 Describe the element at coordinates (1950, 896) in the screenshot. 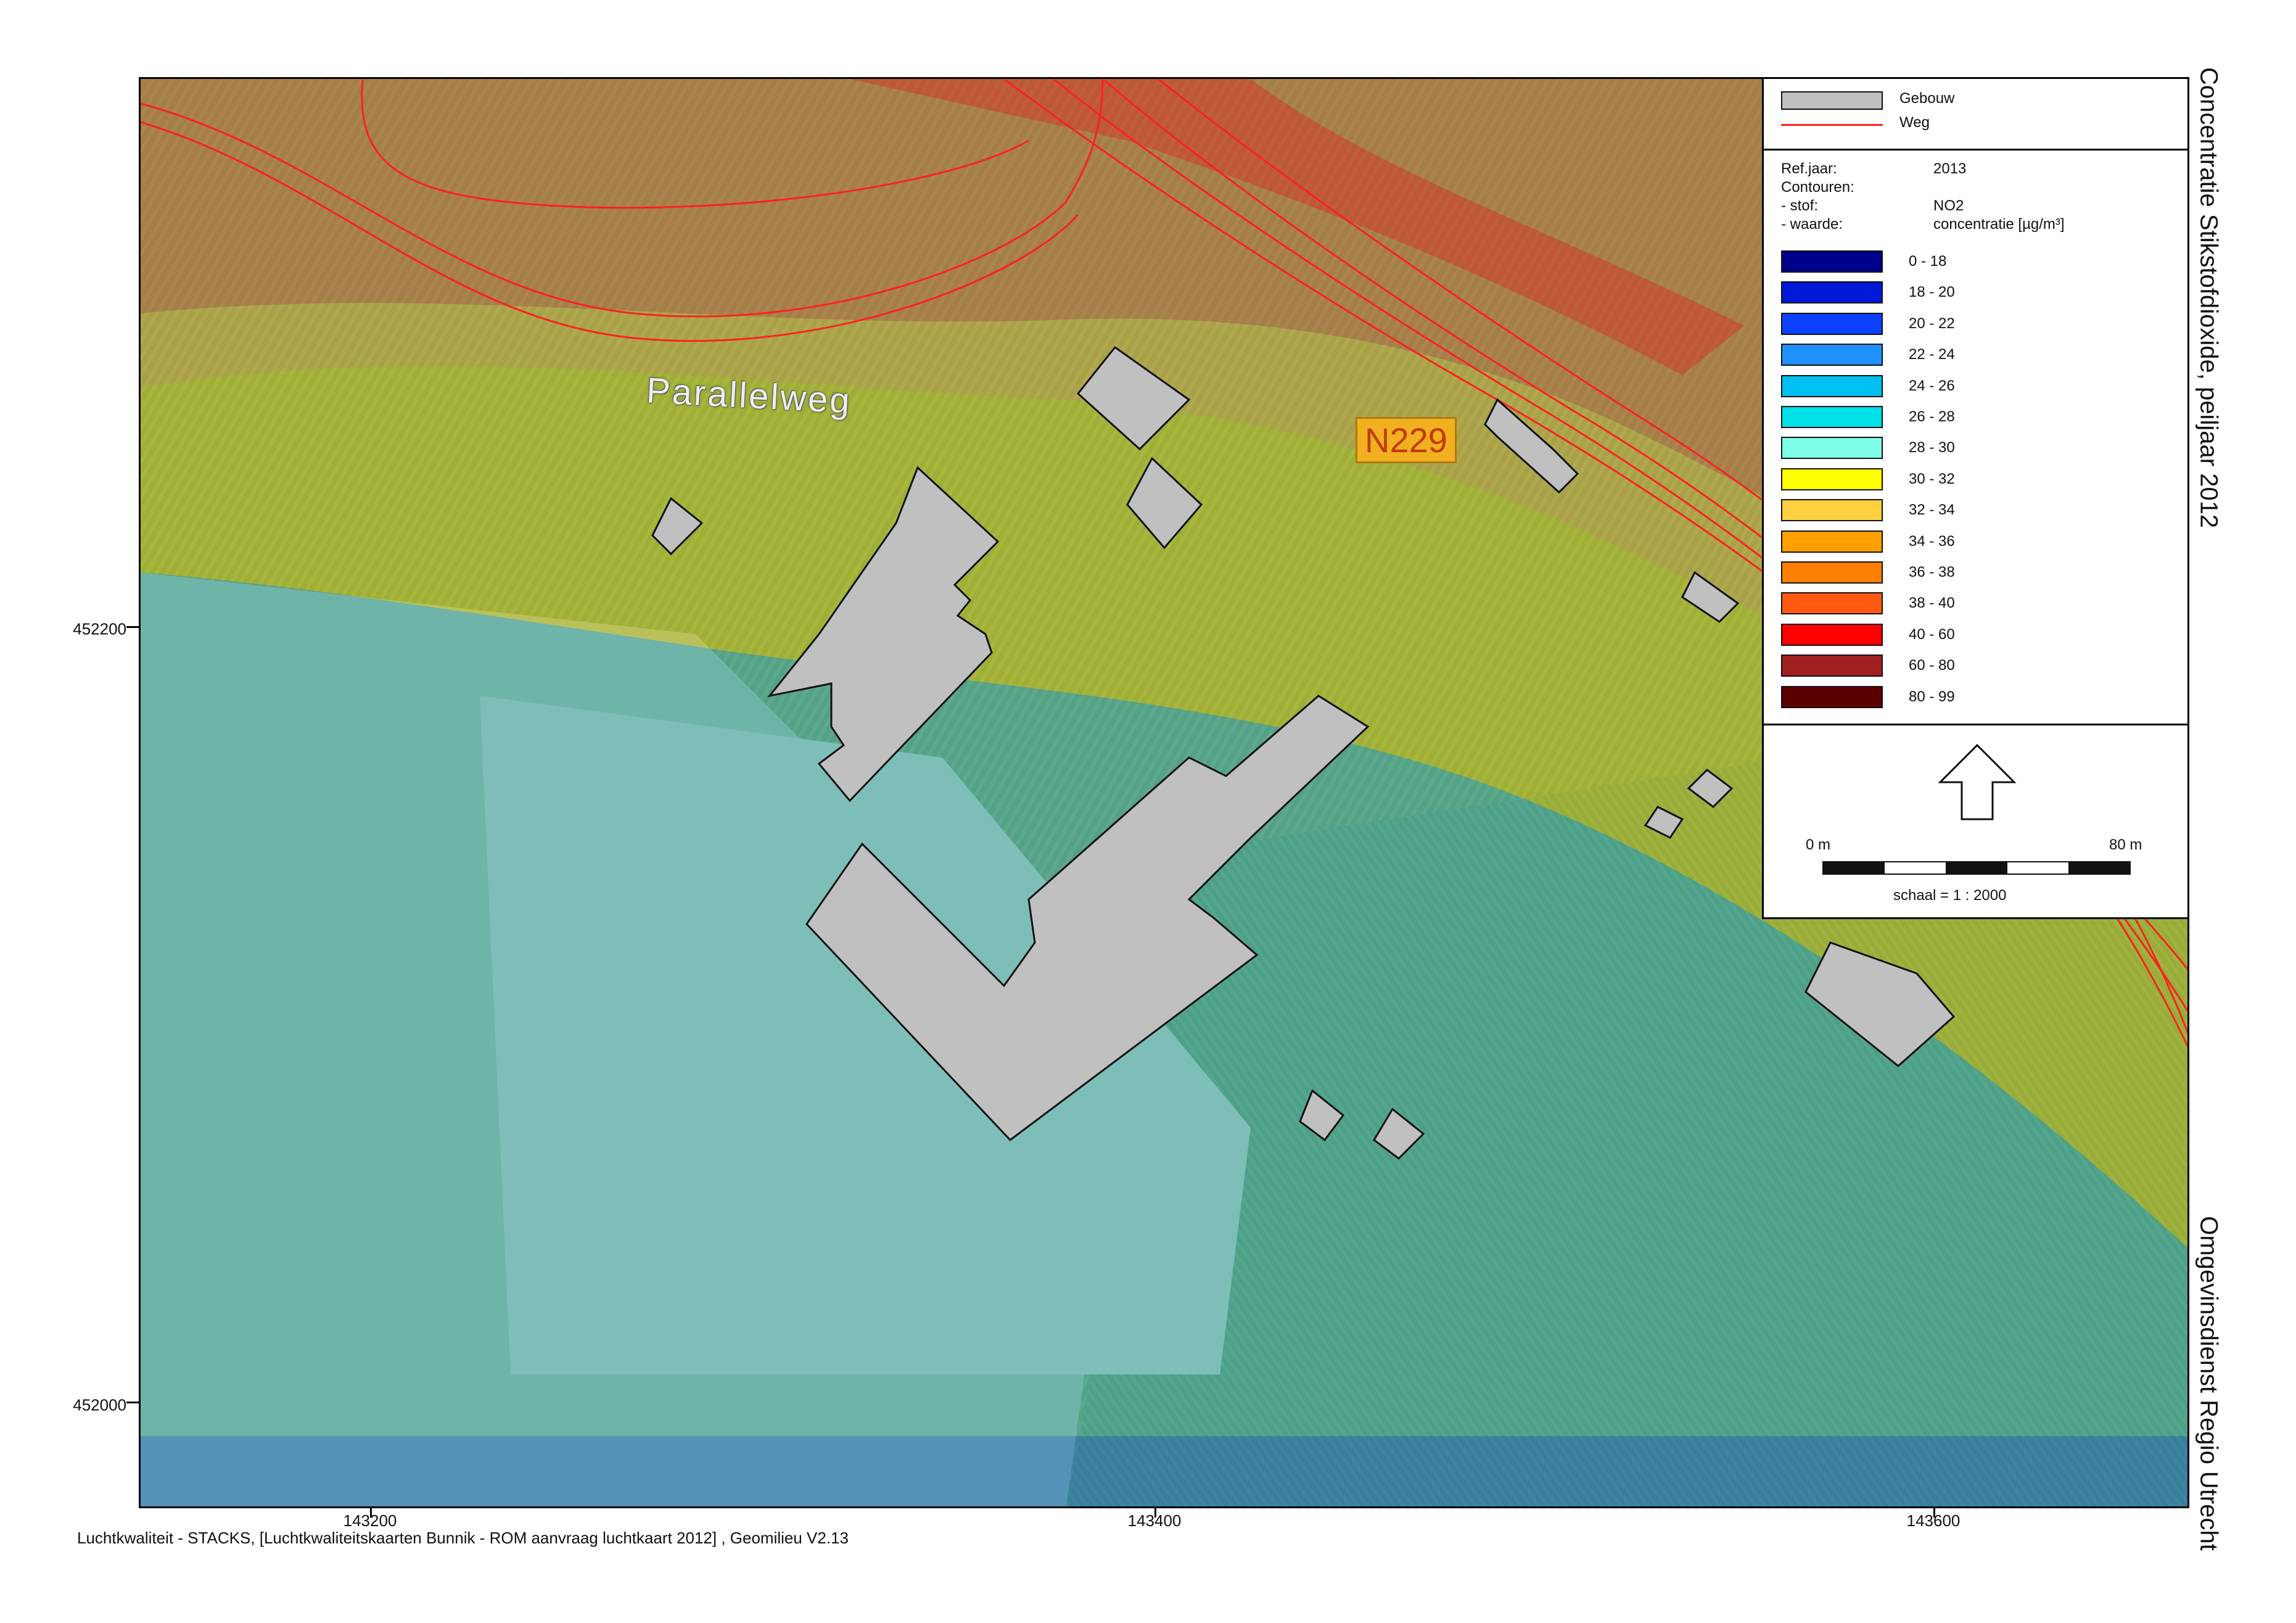

I see `scale-text: schaal = 1 : 2000` at that location.